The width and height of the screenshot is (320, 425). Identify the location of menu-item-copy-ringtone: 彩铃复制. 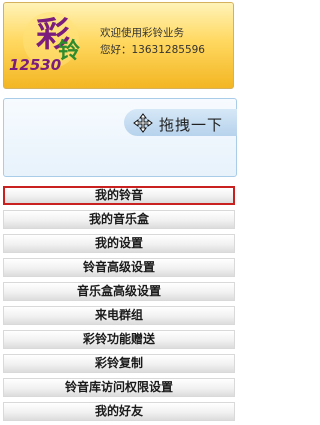
(119, 363).